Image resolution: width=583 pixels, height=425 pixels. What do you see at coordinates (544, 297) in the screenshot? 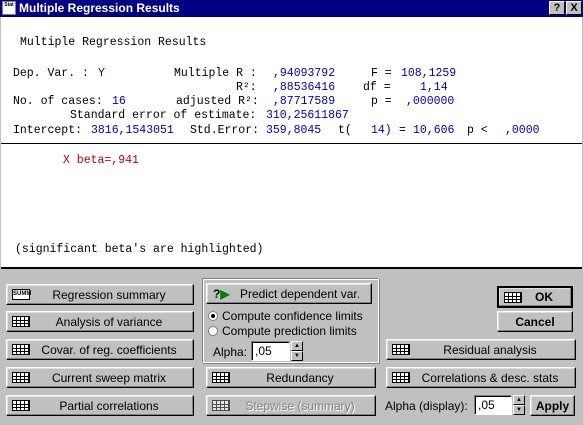
I see `ok-label: OK` at bounding box center [544, 297].